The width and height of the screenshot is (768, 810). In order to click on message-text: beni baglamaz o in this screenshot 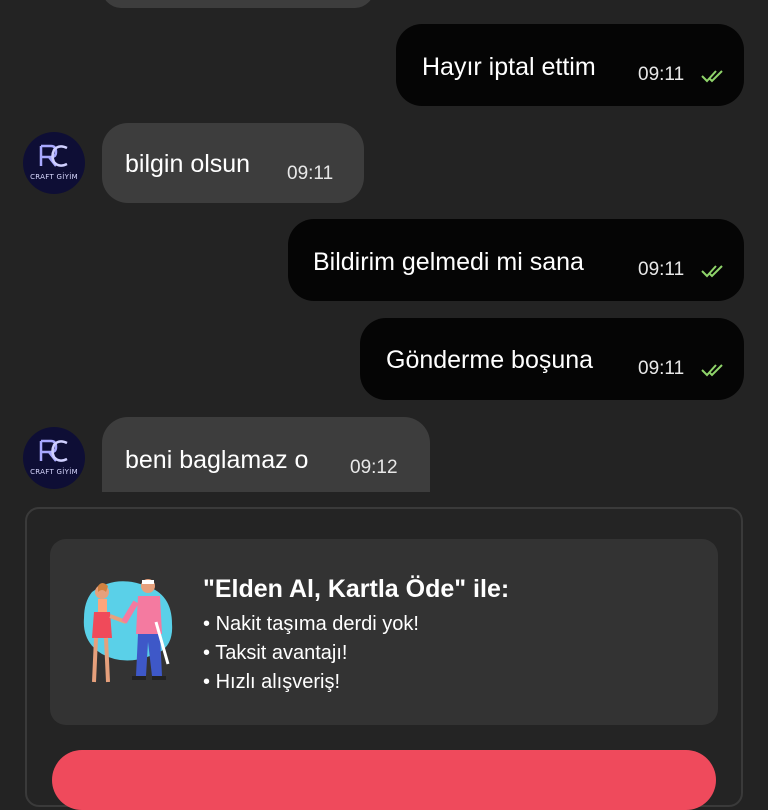, I will do `click(217, 460)`.